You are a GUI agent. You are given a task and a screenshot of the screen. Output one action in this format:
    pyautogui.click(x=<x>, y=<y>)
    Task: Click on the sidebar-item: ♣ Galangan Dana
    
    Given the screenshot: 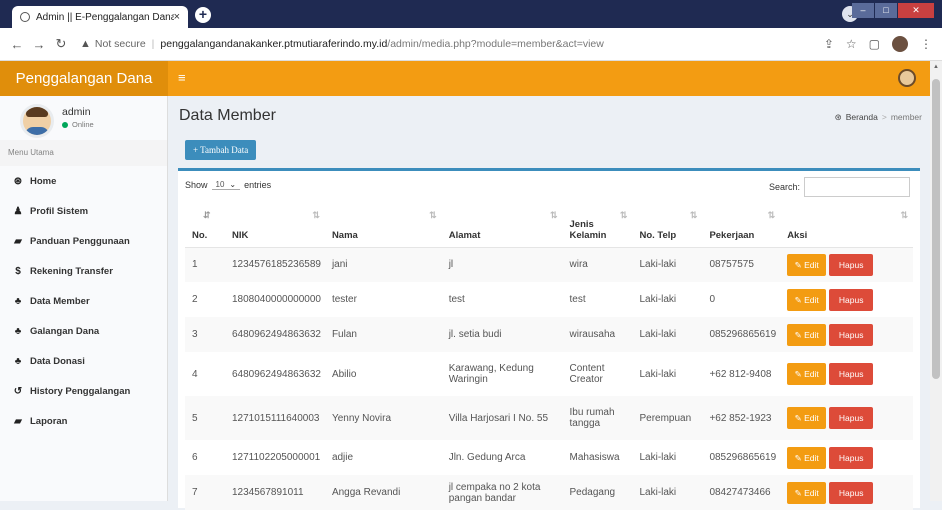 What is the action you would take?
    pyautogui.click(x=83, y=331)
    